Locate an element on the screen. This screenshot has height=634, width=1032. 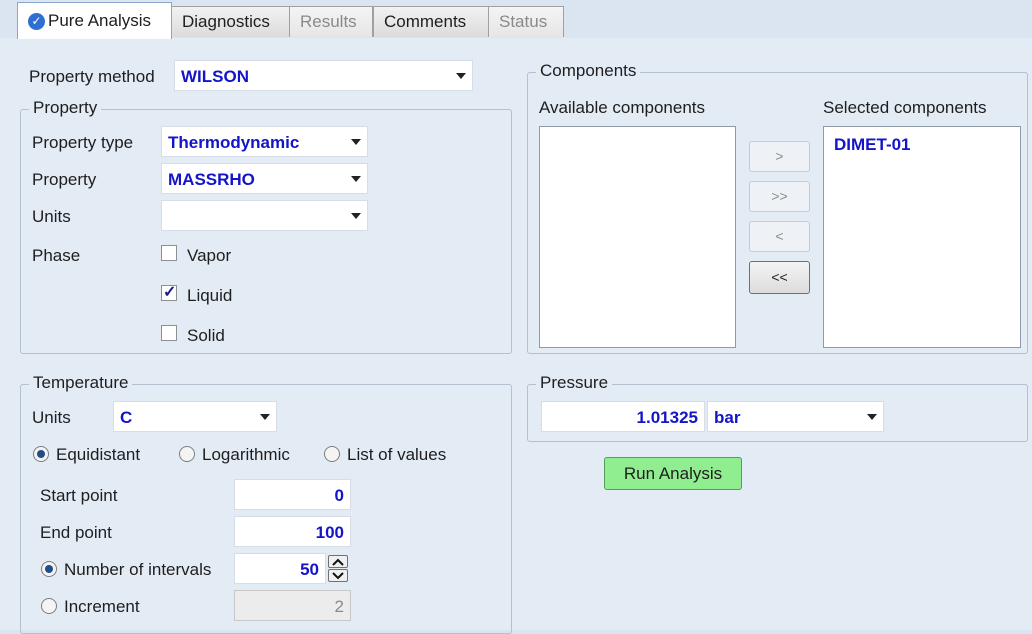
increment-radio is located at coordinates (49, 606).